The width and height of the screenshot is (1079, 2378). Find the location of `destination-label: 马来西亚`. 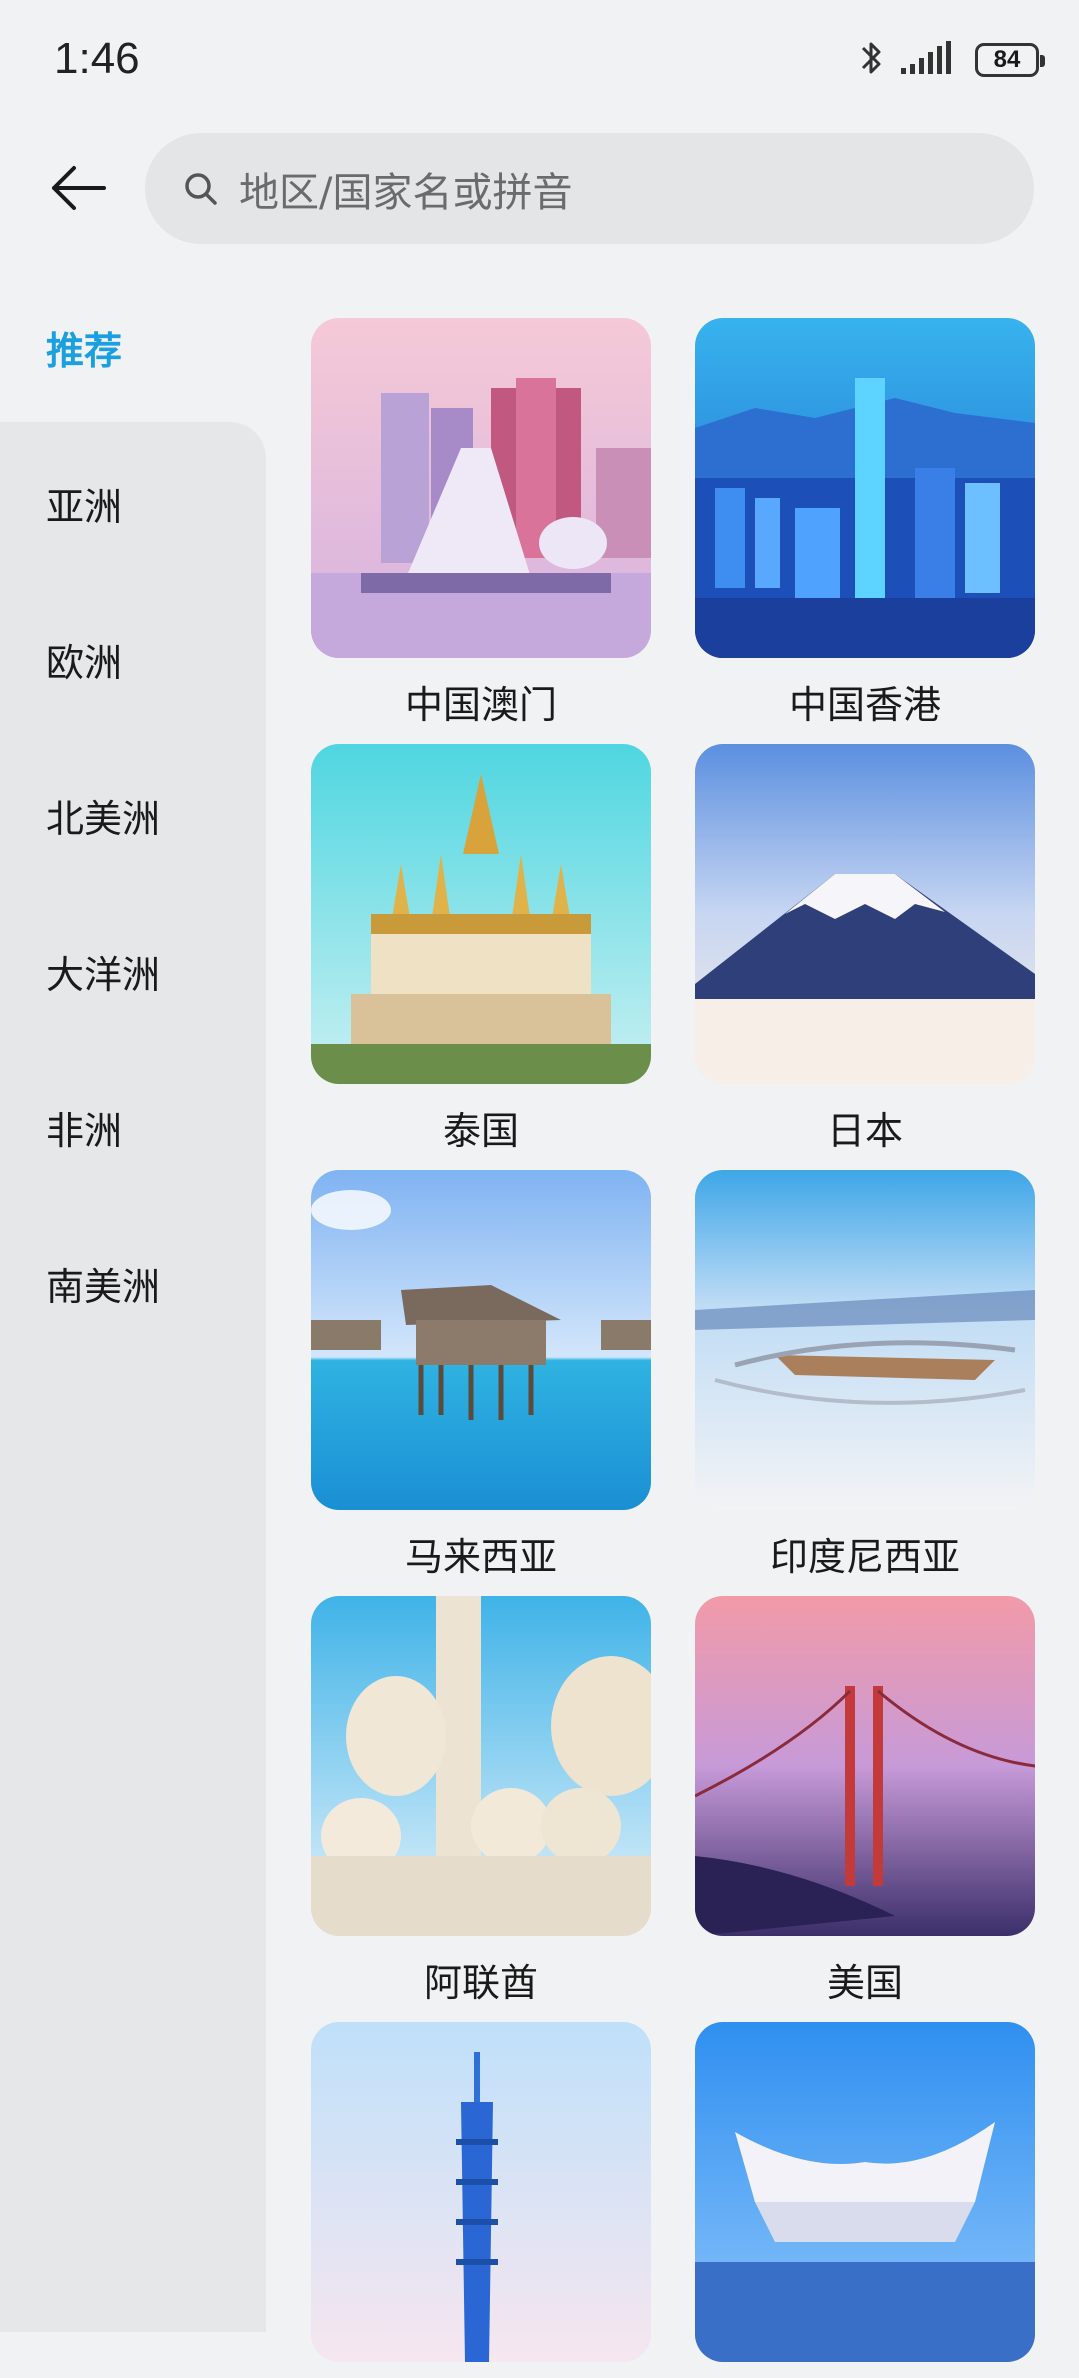

destination-label: 马来西亚 is located at coordinates (480, 1557).